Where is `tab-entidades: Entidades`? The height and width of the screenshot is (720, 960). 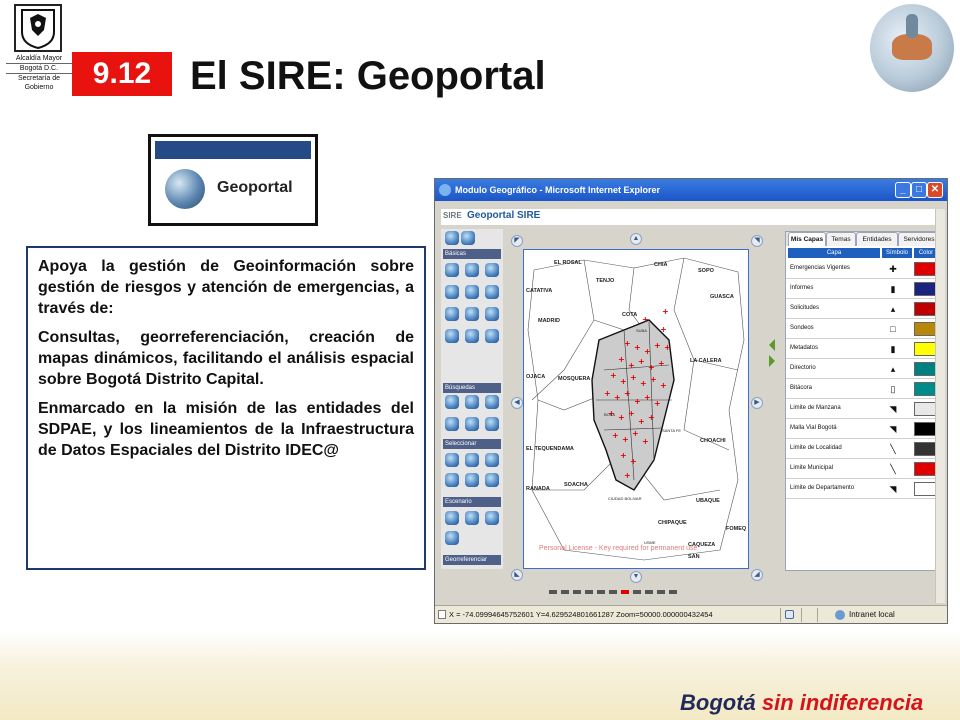 tab-entidades: Entidades is located at coordinates (877, 239).